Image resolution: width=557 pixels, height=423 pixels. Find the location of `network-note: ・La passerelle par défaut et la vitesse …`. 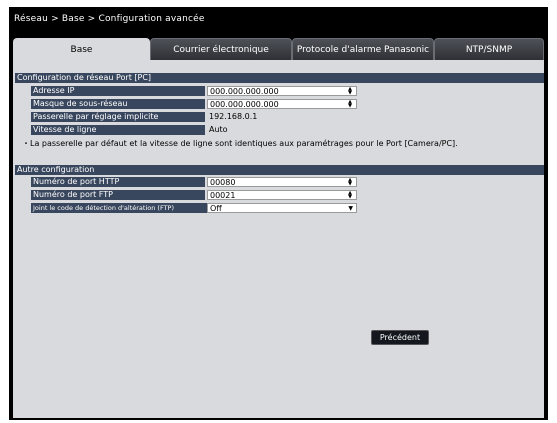

network-note: ・La passerelle par défaut et la vitesse … is located at coordinates (240, 143).